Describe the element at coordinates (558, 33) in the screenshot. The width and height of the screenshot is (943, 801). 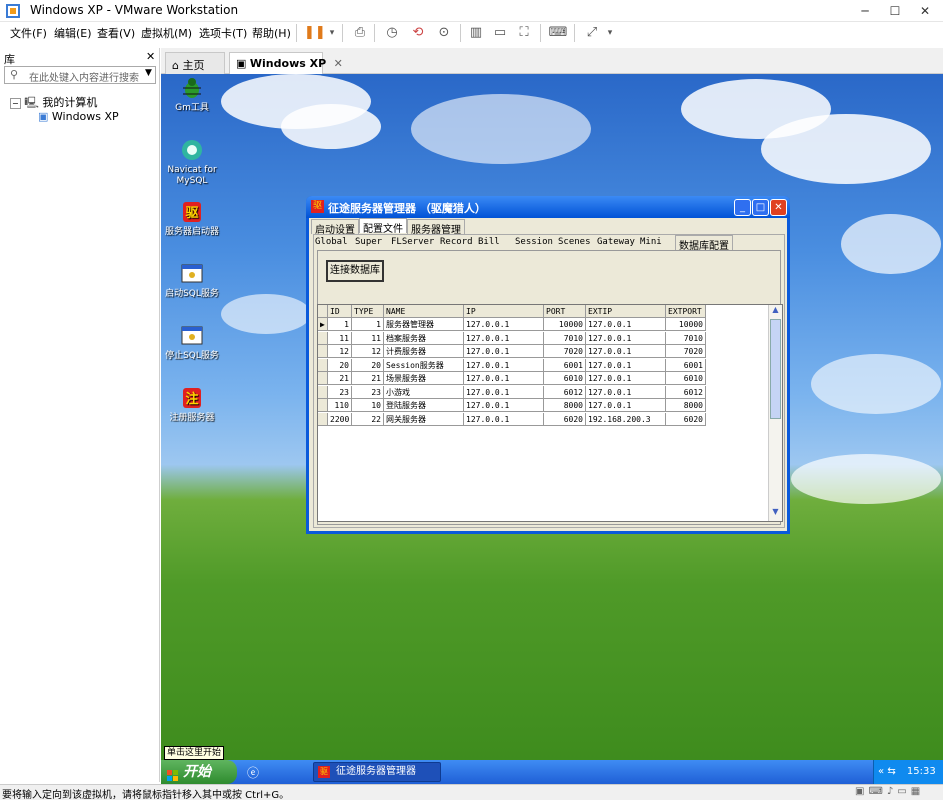
I see `console-view-icon: ⌨` at that location.